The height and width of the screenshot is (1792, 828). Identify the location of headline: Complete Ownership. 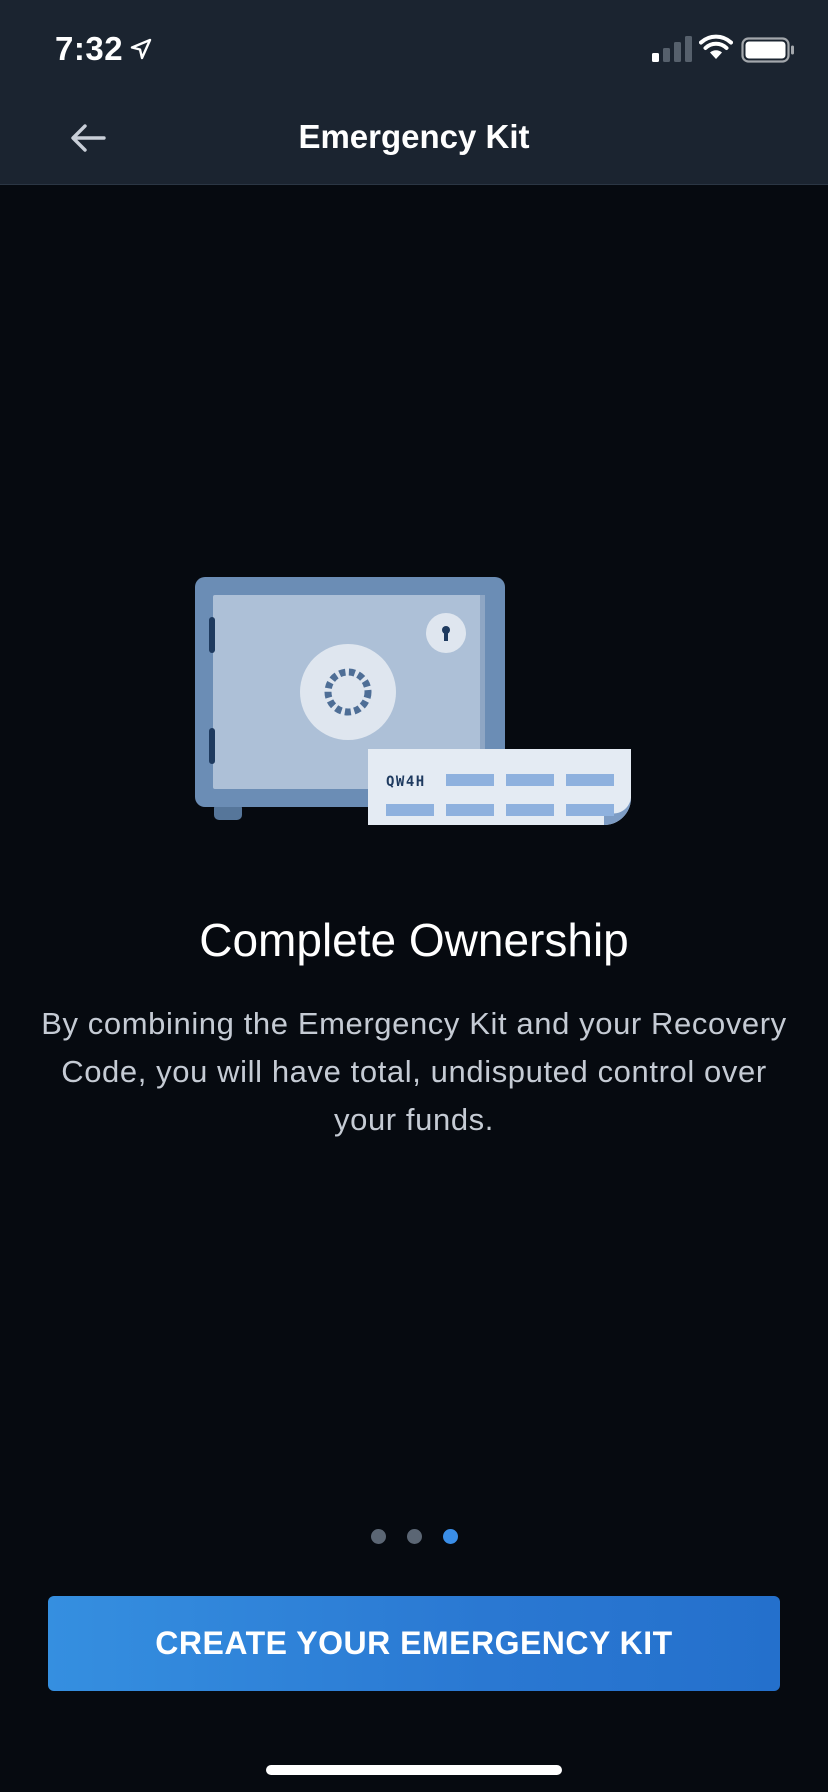
(414, 940).